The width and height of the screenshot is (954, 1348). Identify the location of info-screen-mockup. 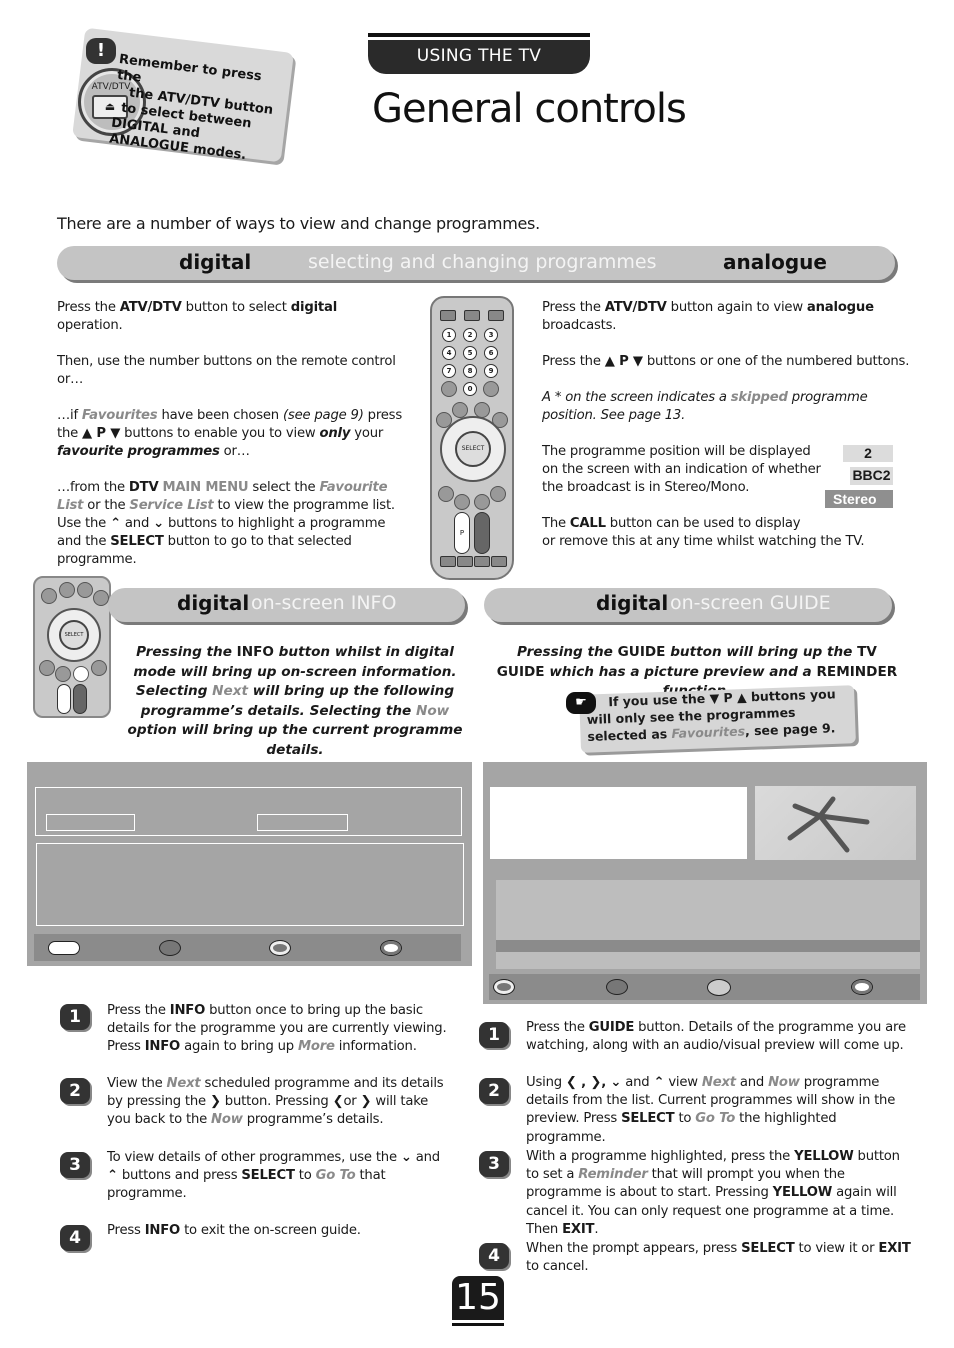
(249, 864).